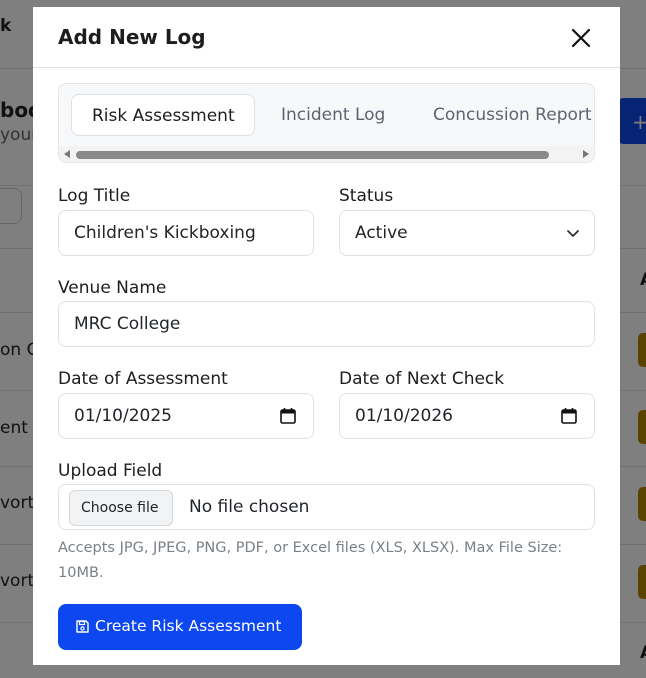 Image resolution: width=646 pixels, height=678 pixels. I want to click on venue-input: MRC College, so click(326, 324).